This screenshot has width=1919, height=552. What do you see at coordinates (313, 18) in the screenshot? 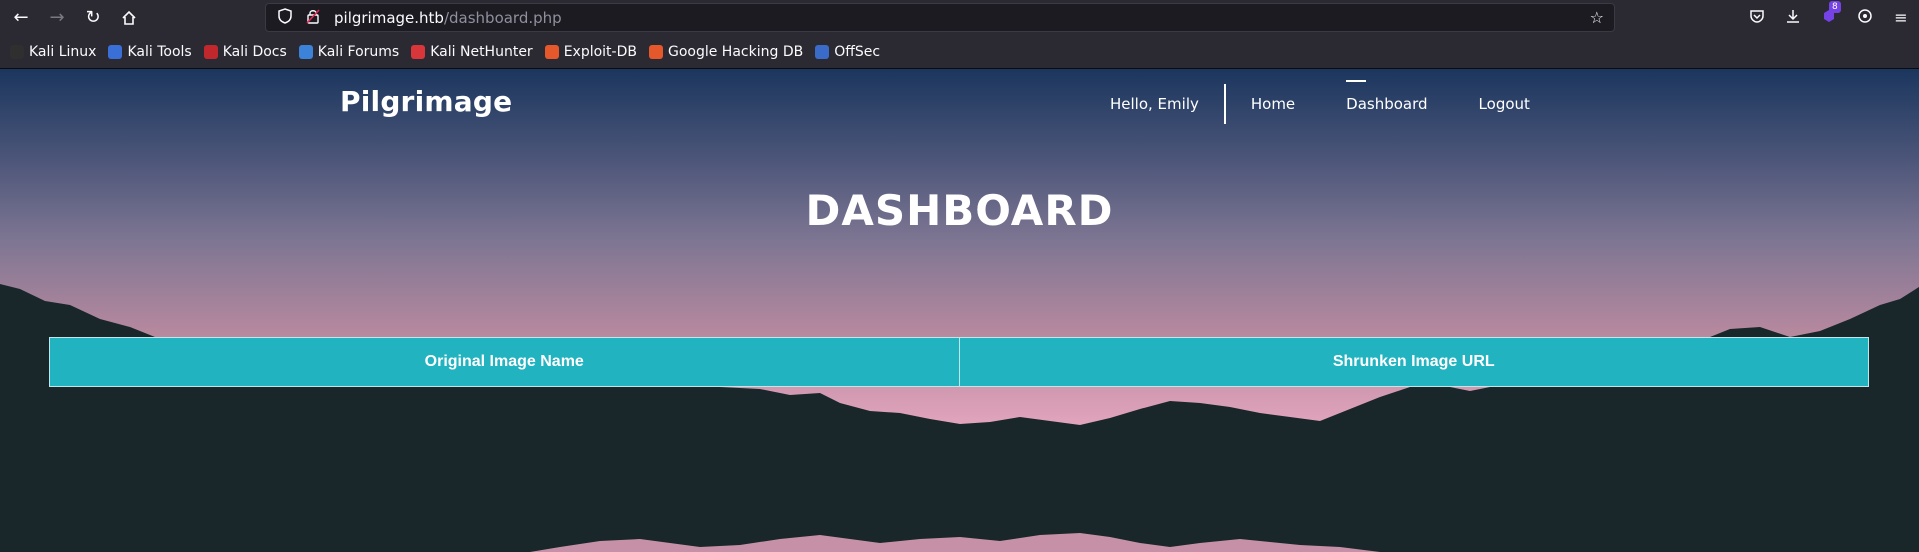
I see `lock-warning-icon` at bounding box center [313, 18].